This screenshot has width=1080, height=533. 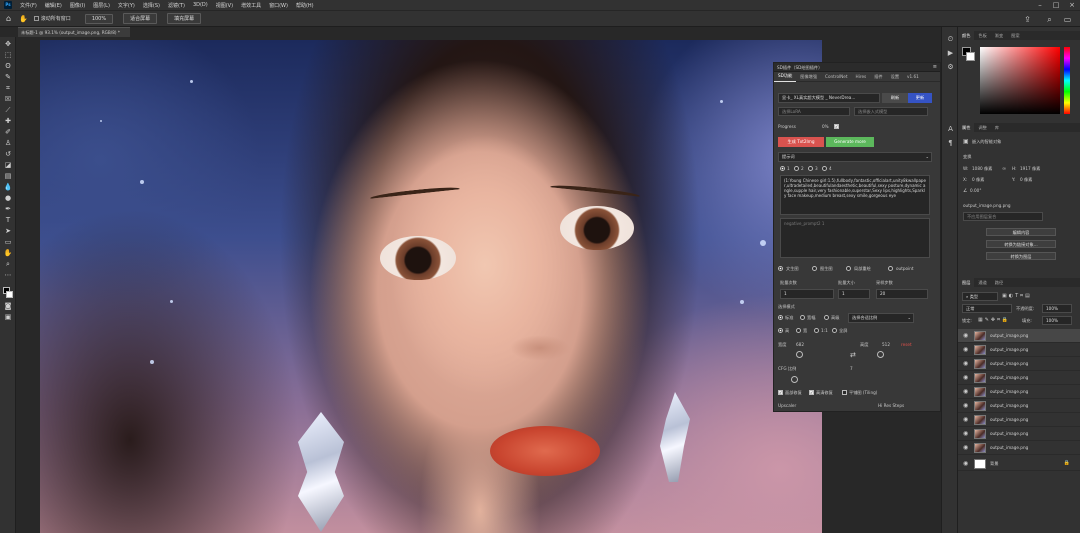 What do you see at coordinates (802, 317) in the screenshot?
I see `mode-wide-radio` at bounding box center [802, 317].